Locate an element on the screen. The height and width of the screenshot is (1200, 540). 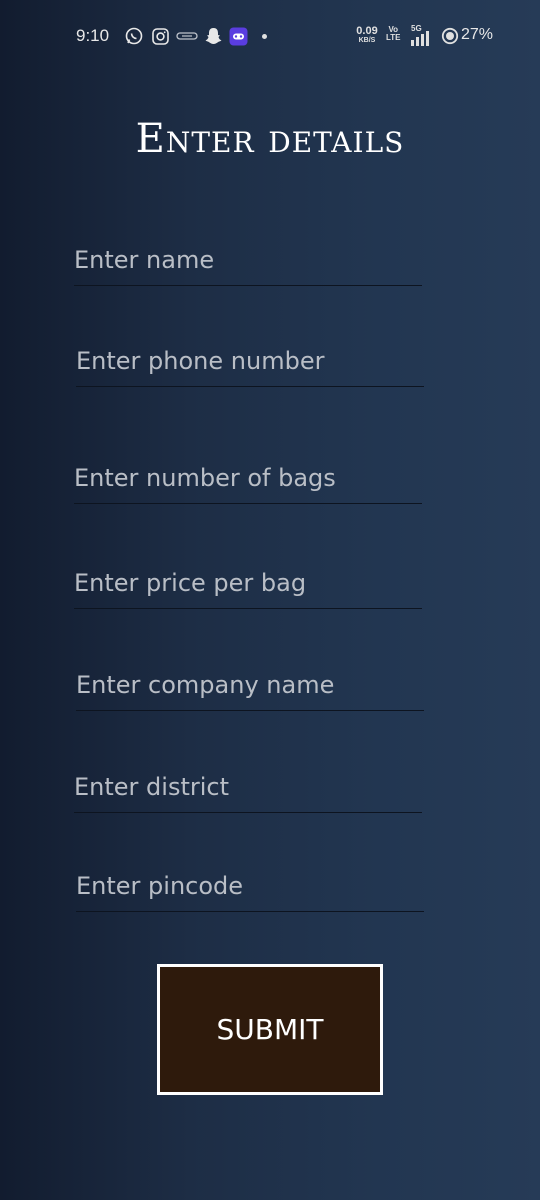
company-field is located at coordinates (250, 688).